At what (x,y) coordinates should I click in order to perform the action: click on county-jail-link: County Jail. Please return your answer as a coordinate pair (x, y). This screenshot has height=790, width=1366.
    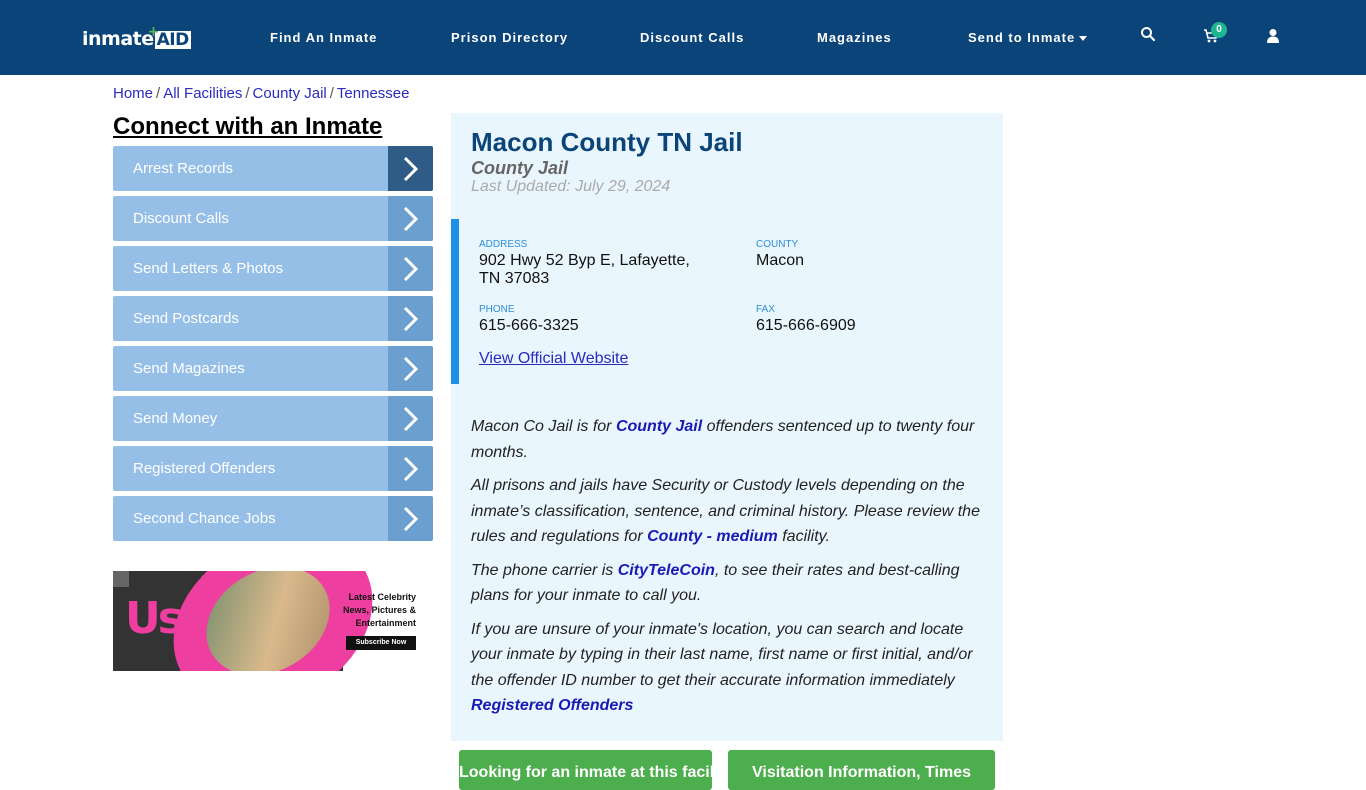
    Looking at the image, I should click on (659, 426).